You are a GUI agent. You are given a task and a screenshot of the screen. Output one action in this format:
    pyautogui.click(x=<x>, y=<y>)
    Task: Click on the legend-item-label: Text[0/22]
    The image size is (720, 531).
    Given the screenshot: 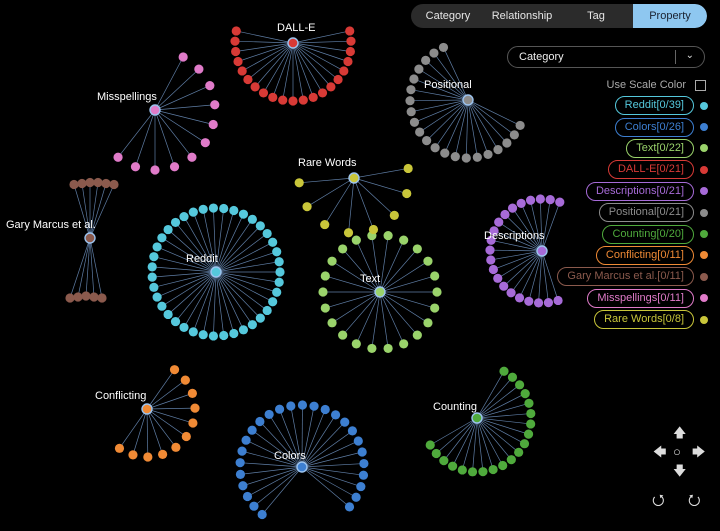 What is the action you would take?
    pyautogui.click(x=660, y=148)
    